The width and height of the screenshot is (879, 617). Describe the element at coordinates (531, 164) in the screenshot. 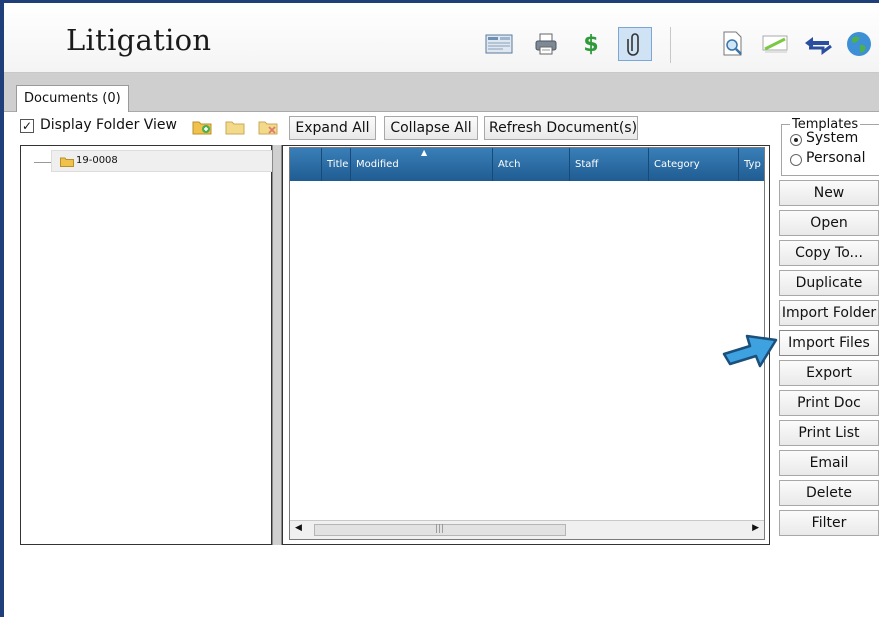

I see `column-header-atch: Atch` at that location.